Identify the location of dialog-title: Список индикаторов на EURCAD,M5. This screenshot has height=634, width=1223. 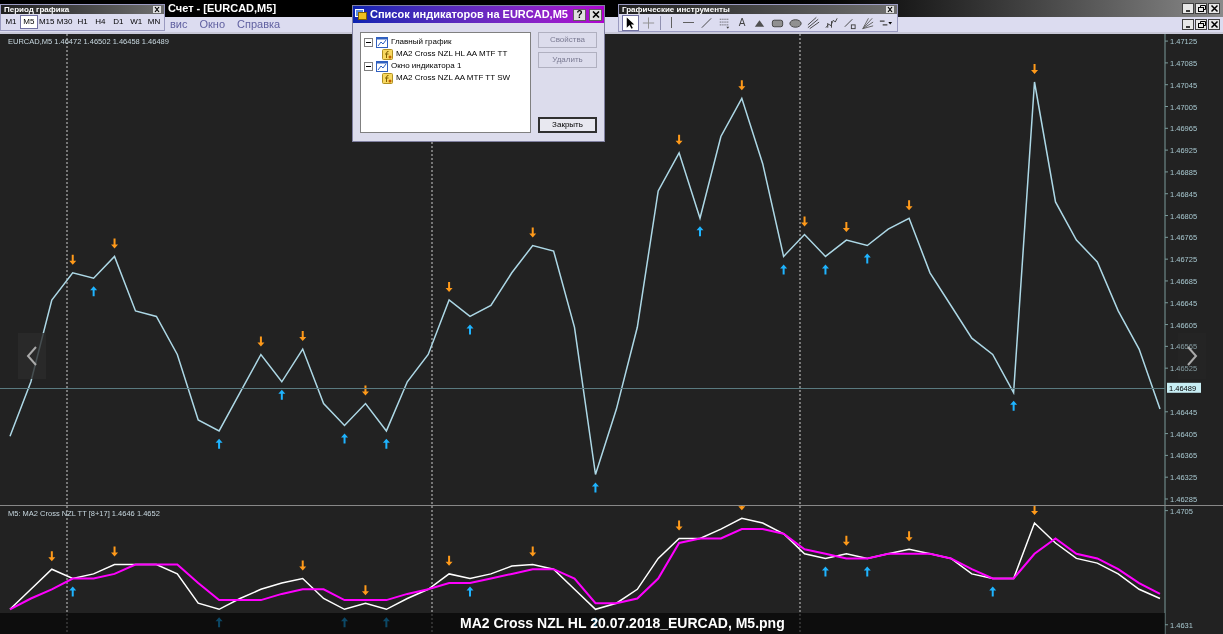
(469, 15).